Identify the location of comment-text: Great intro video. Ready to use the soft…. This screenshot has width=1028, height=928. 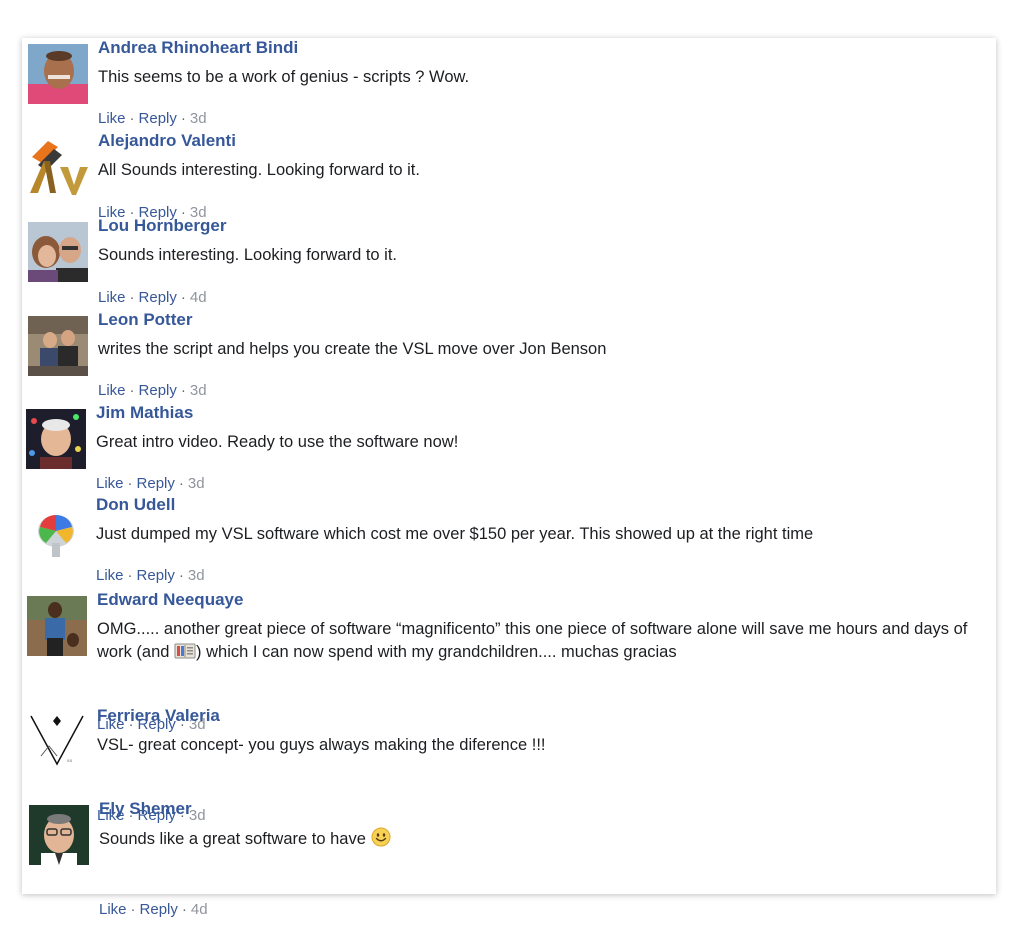
(277, 442).